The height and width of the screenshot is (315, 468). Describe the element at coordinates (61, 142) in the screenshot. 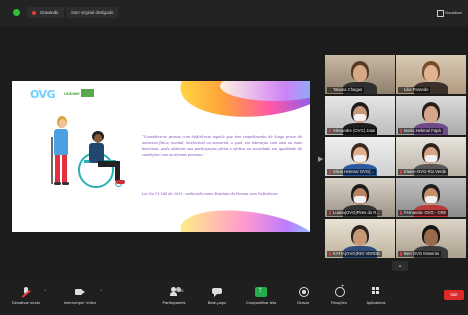

I see `person-body` at that location.